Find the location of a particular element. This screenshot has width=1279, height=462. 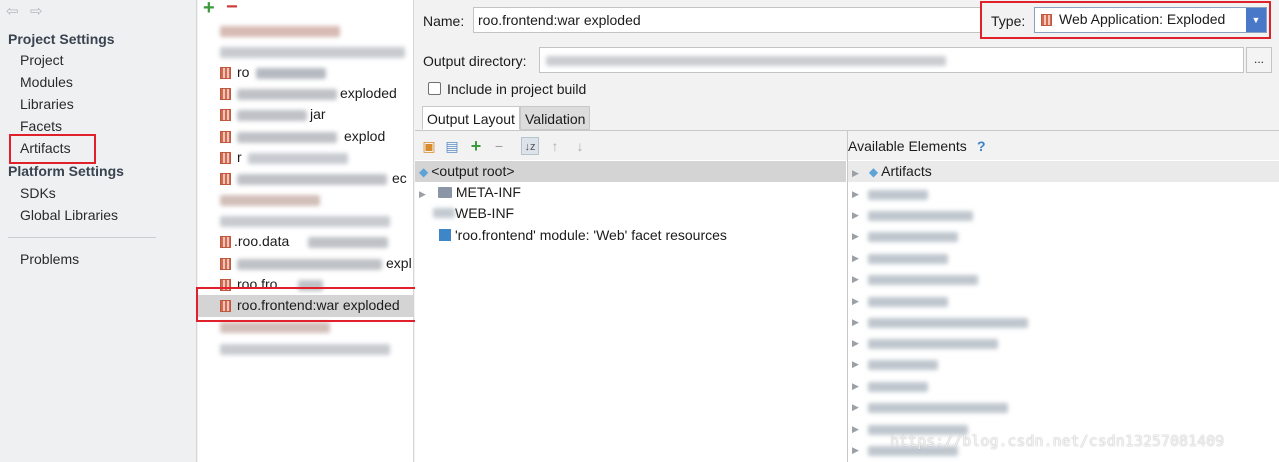

tree-node-web-inf: WEB-INF is located at coordinates (474, 213).